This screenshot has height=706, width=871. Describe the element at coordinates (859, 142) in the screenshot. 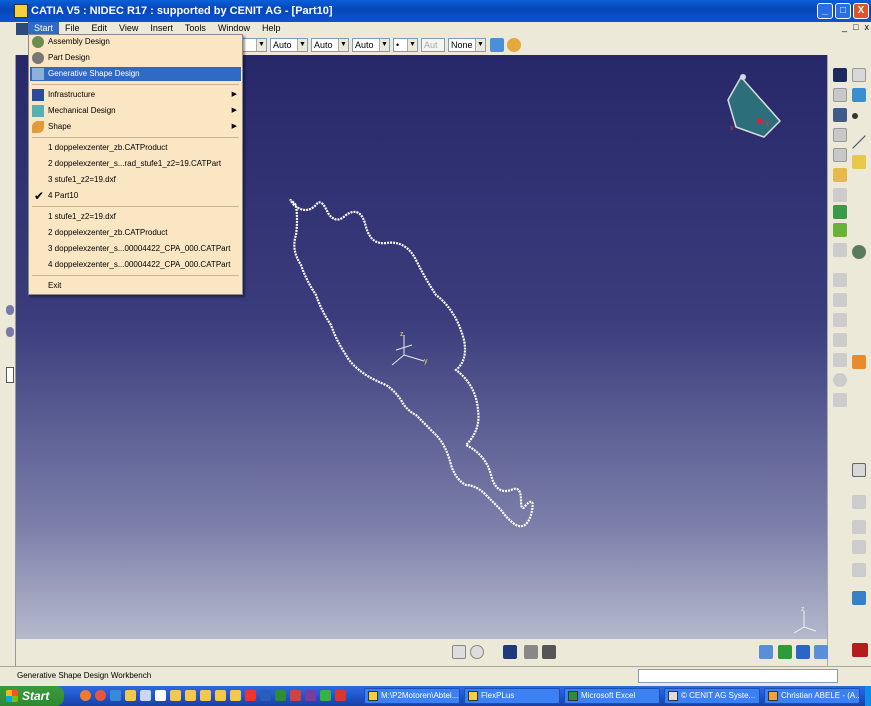

I see `line-icon` at that location.